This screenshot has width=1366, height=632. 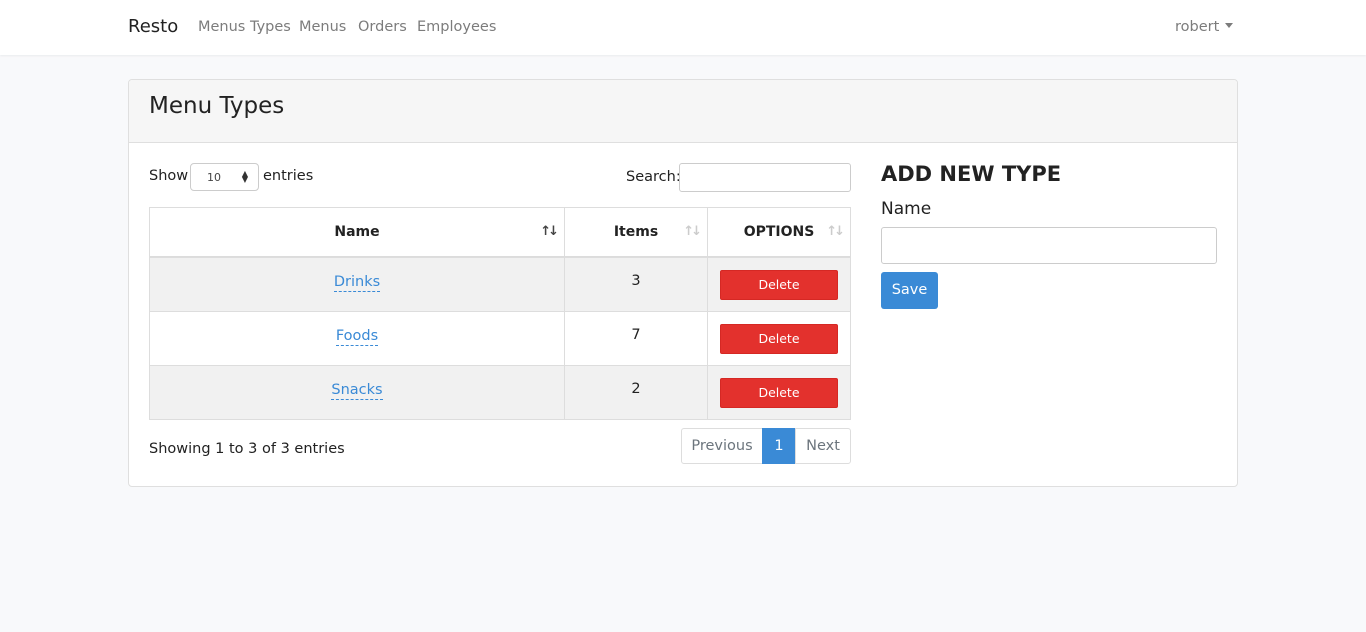 What do you see at coordinates (382, 27) in the screenshot?
I see `nav-link-orders: Orders` at bounding box center [382, 27].